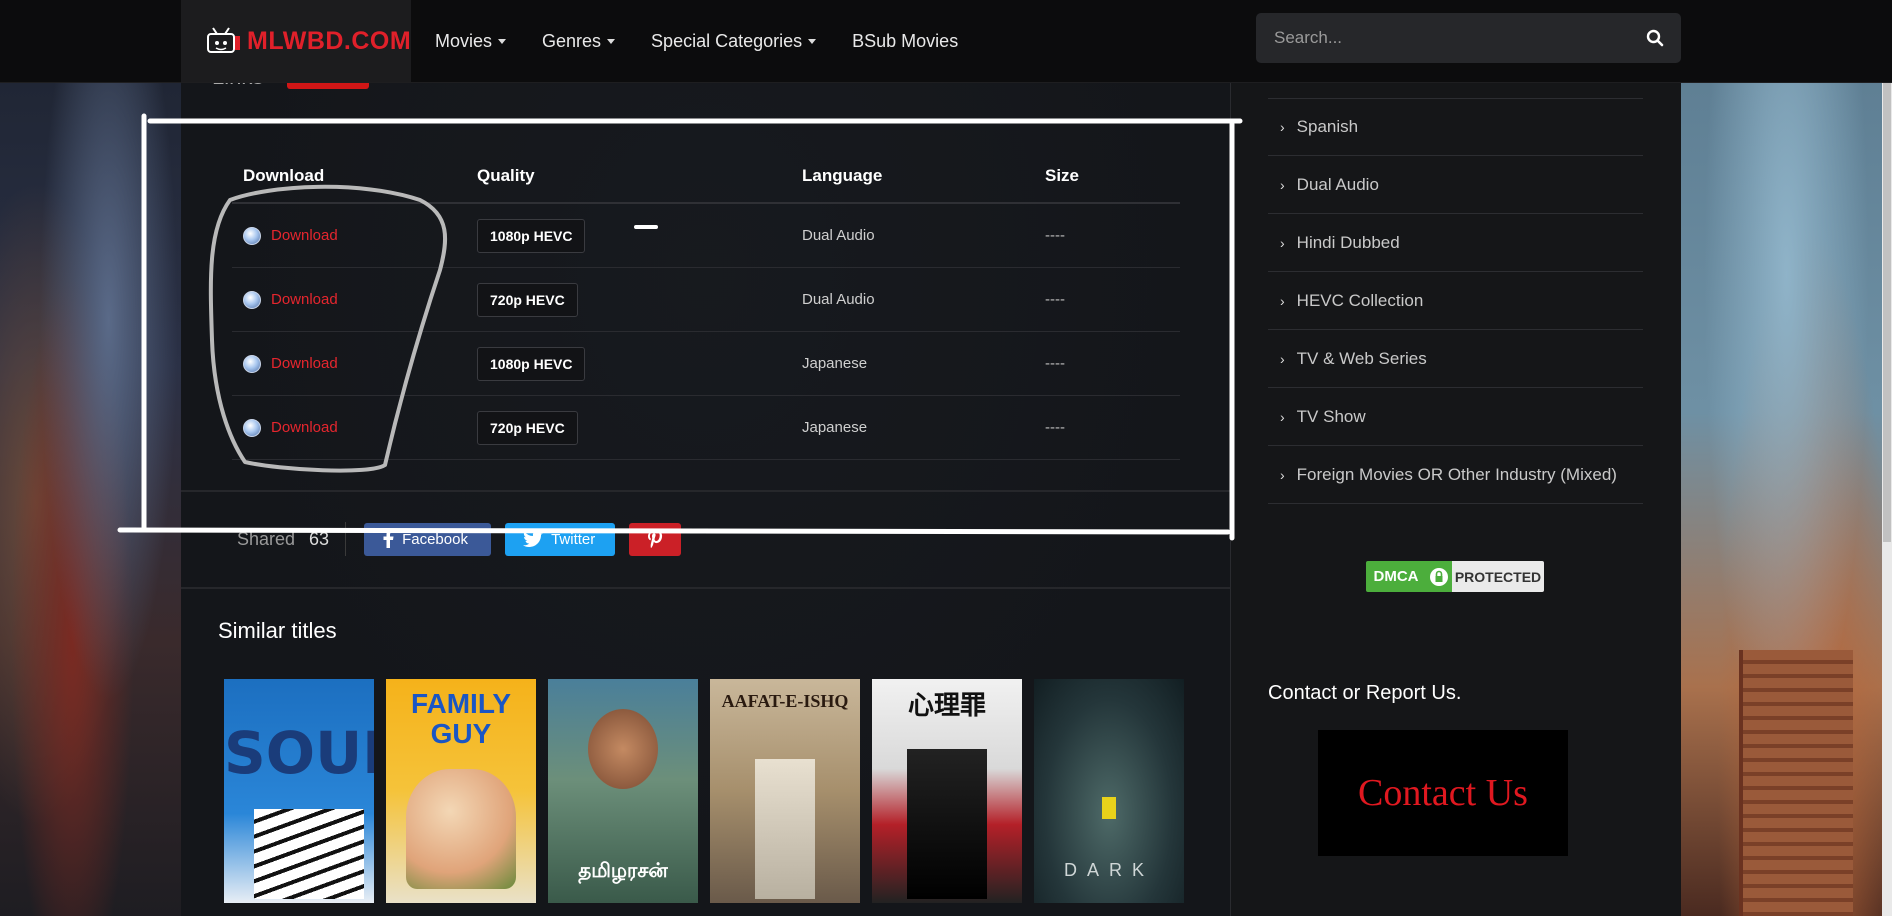 The height and width of the screenshot is (916, 1892). I want to click on quality-badge: 720p HEVC, so click(527, 427).